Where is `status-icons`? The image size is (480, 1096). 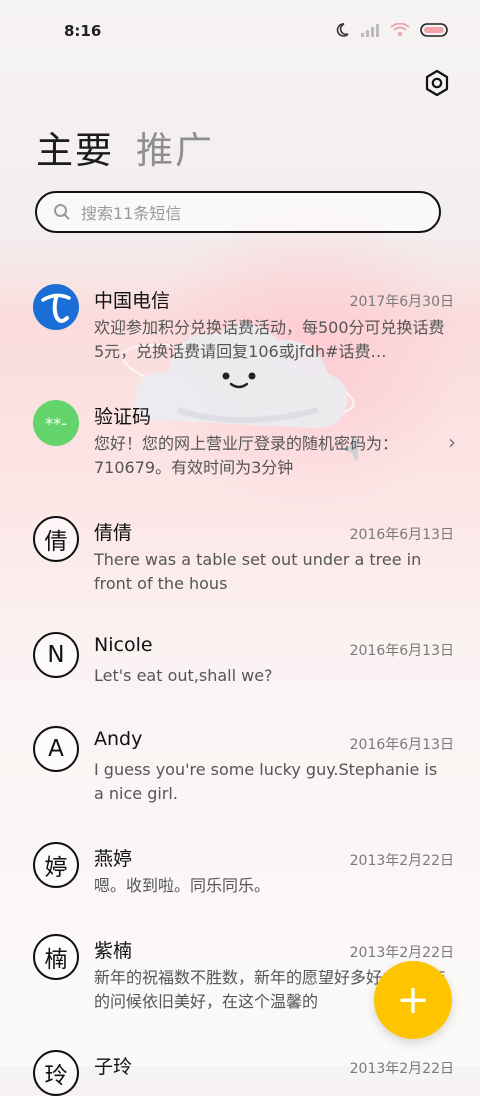 status-icons is located at coordinates (392, 30).